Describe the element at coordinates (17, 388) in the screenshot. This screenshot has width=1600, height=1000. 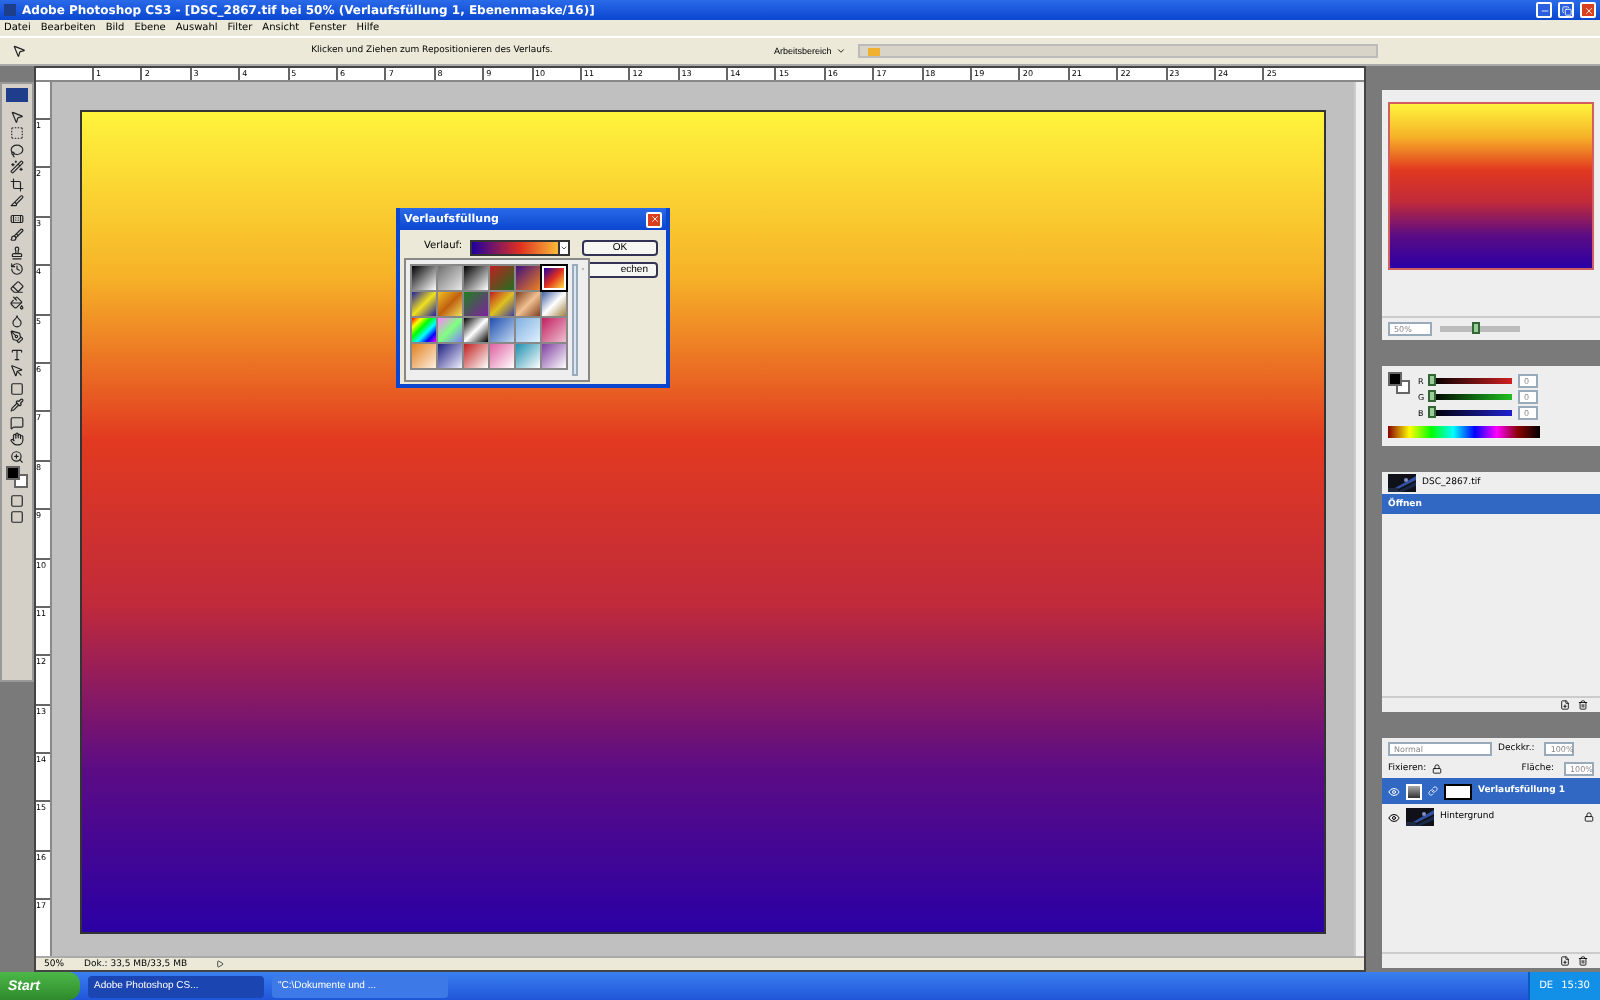
I see `rectangle-icon` at that location.